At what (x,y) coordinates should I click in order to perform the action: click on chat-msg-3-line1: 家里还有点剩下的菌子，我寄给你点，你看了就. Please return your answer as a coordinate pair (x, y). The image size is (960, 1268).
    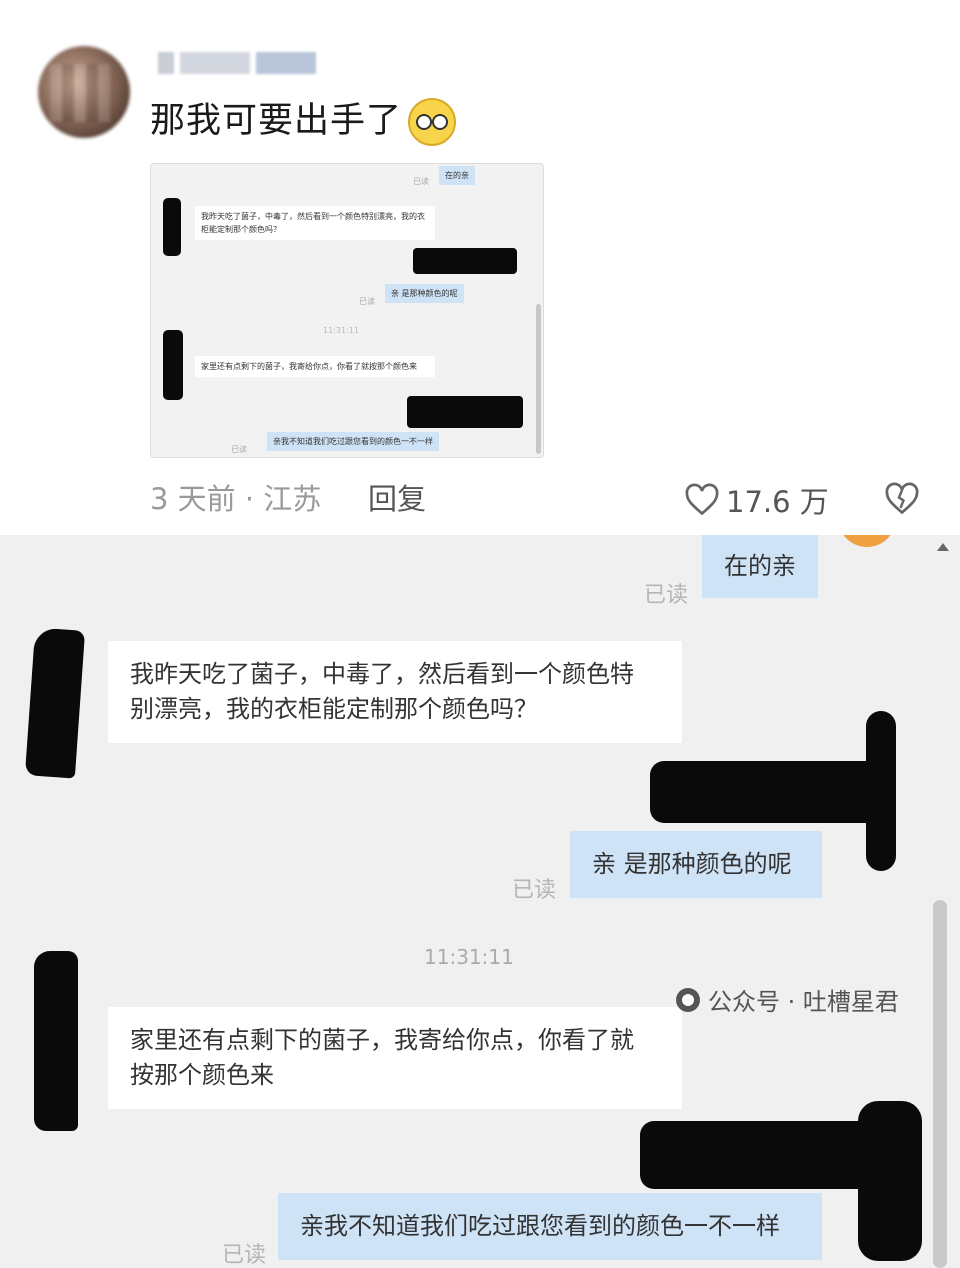
    Looking at the image, I should click on (382, 1040).